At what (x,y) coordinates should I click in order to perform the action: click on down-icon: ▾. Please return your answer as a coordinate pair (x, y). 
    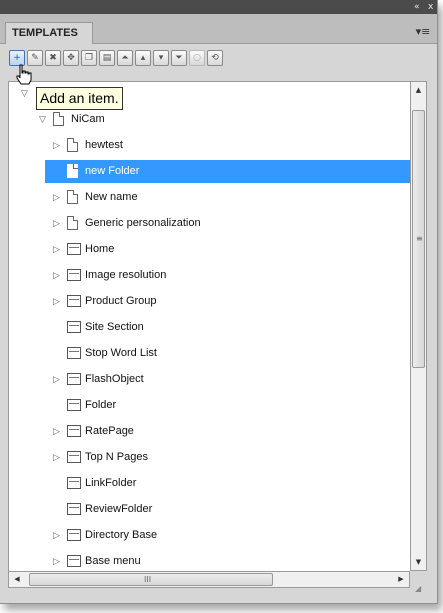
    Looking at the image, I should click on (161, 58).